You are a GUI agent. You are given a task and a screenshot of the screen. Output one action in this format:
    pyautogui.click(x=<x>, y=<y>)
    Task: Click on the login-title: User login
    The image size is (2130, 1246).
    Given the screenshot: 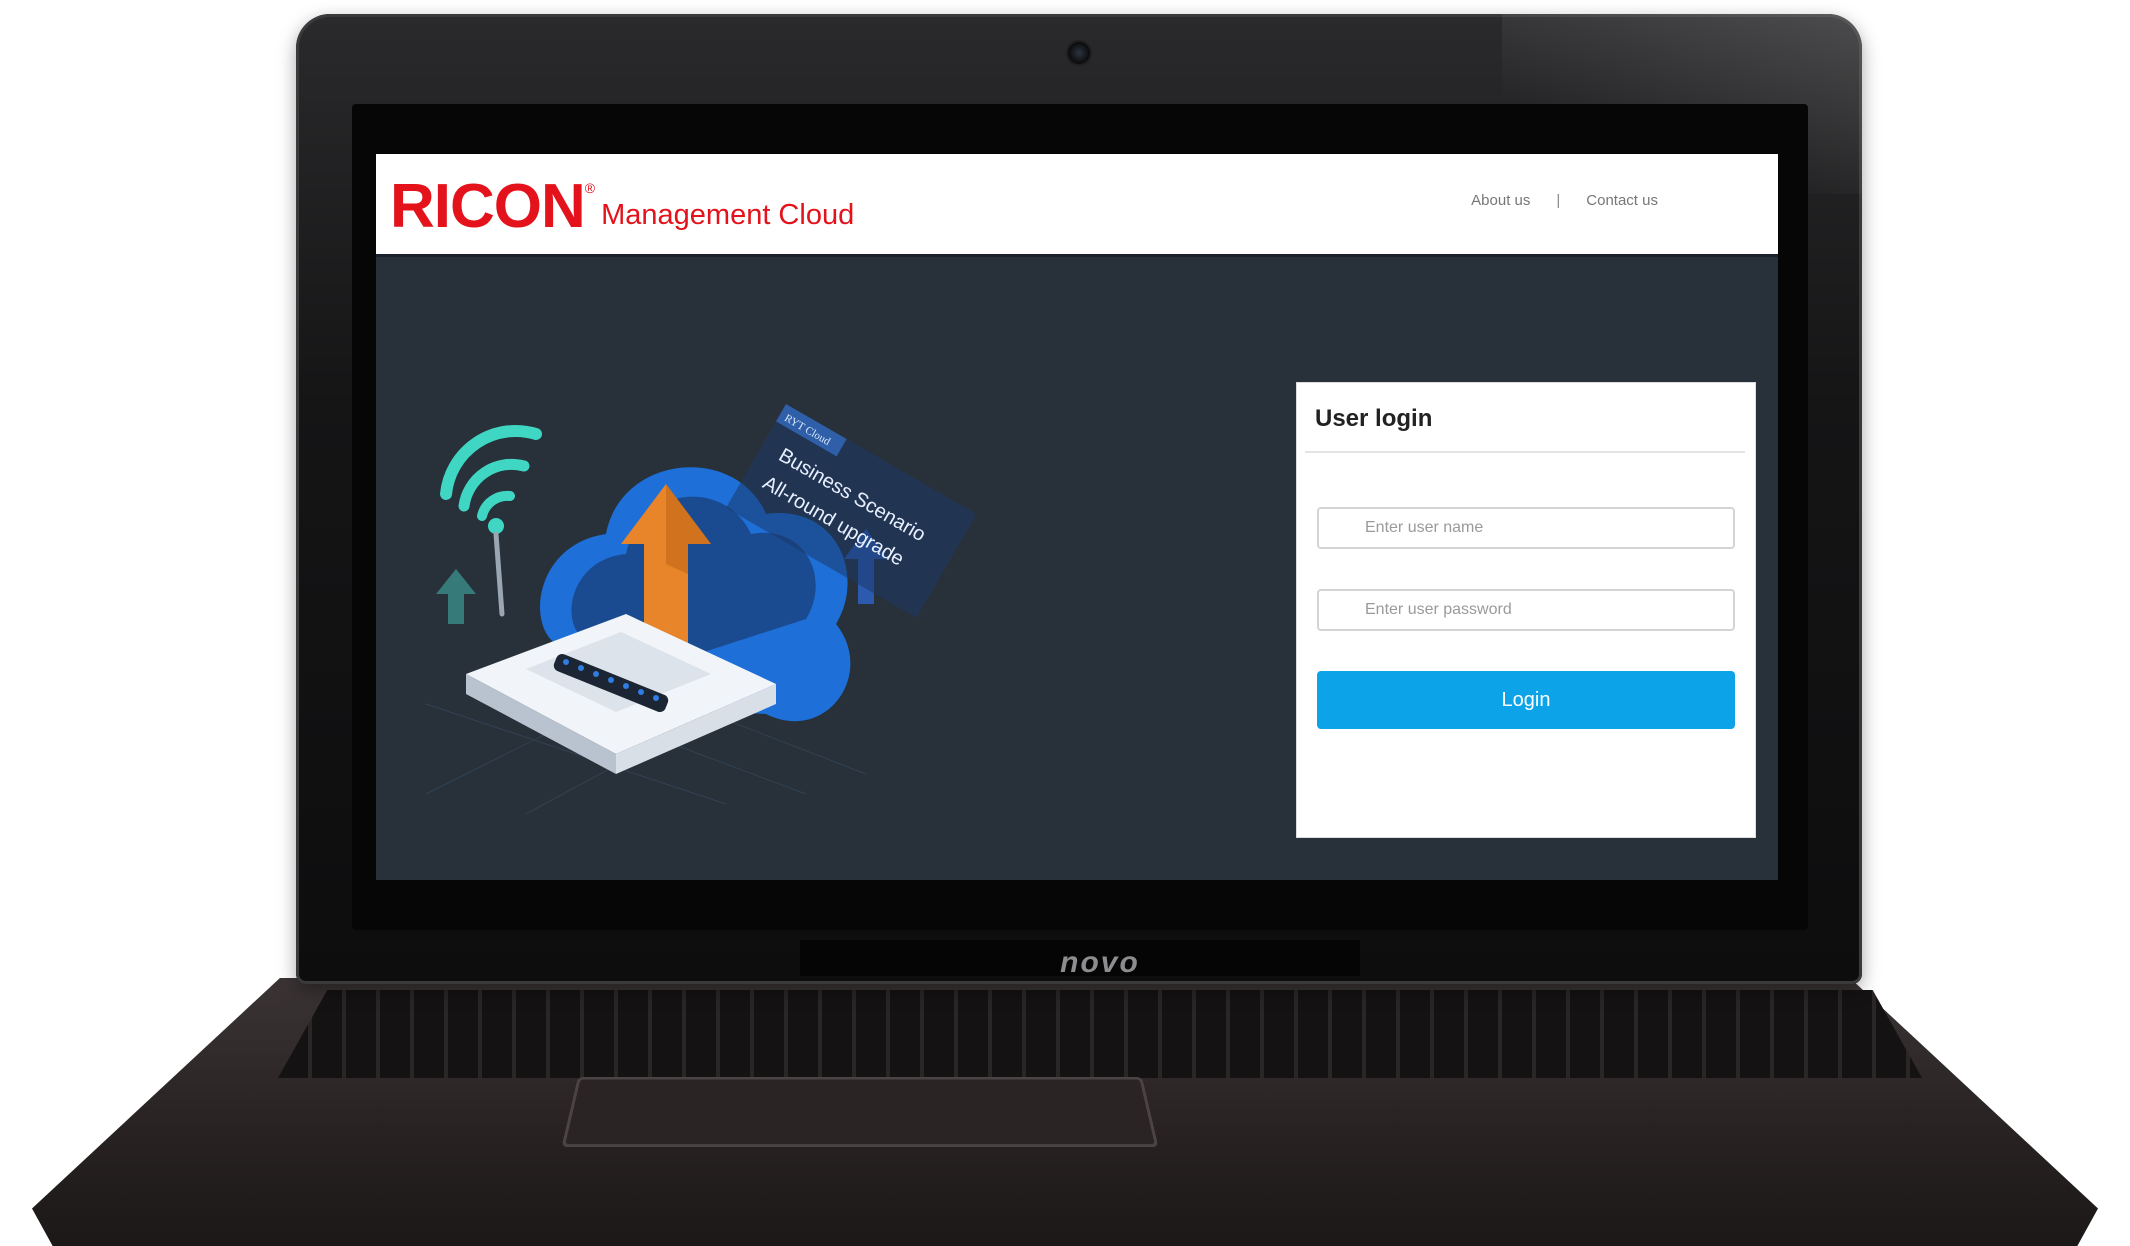 What is the action you would take?
    pyautogui.click(x=1374, y=418)
    